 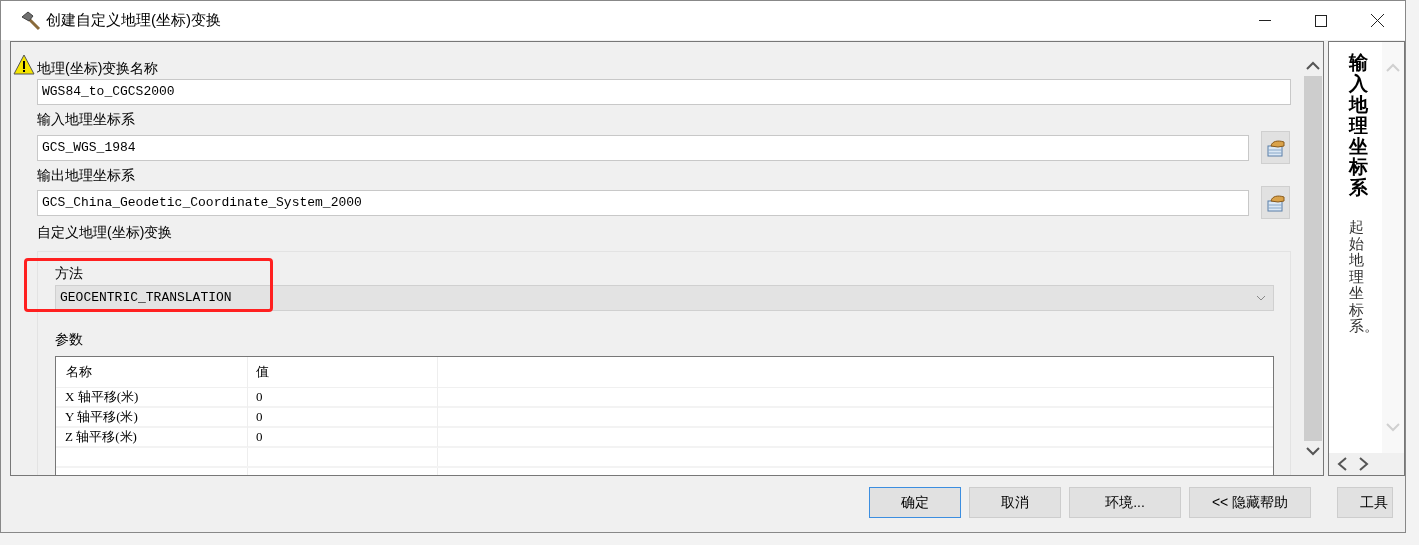 I want to click on field-label: 输出地理坐标系, so click(x=86, y=175).